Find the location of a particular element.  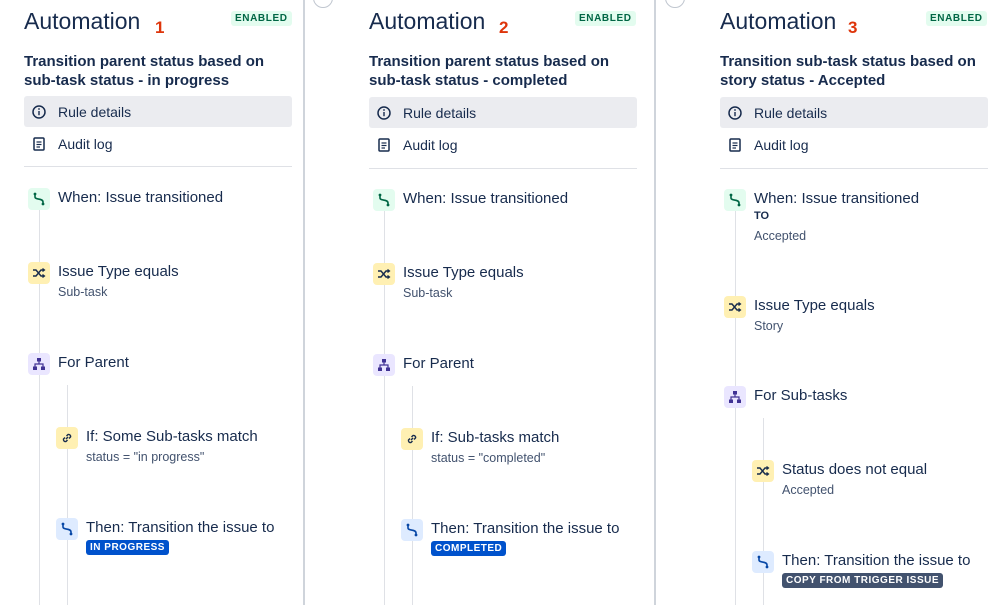

panel-number: 1 is located at coordinates (160, 27).